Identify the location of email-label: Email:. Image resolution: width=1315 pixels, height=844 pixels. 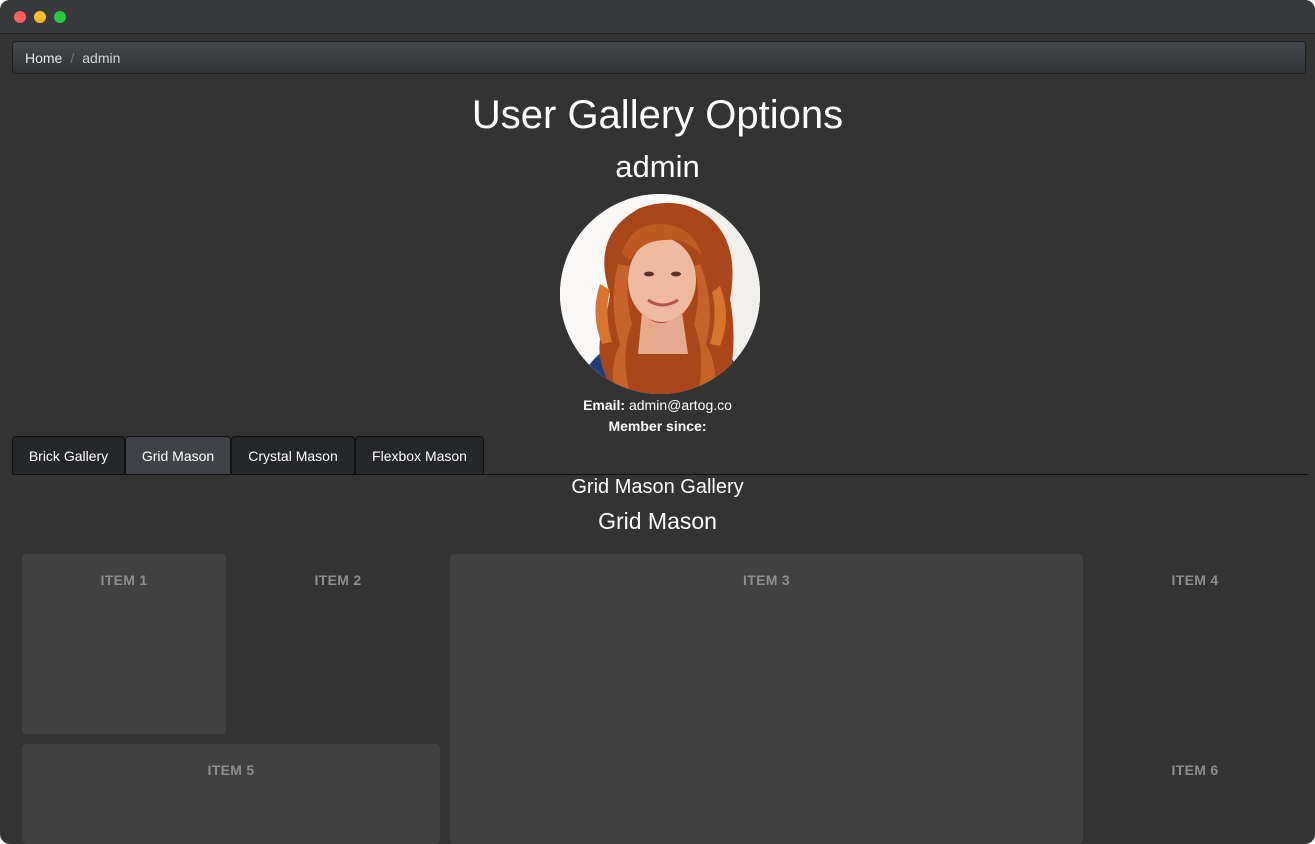
(604, 405).